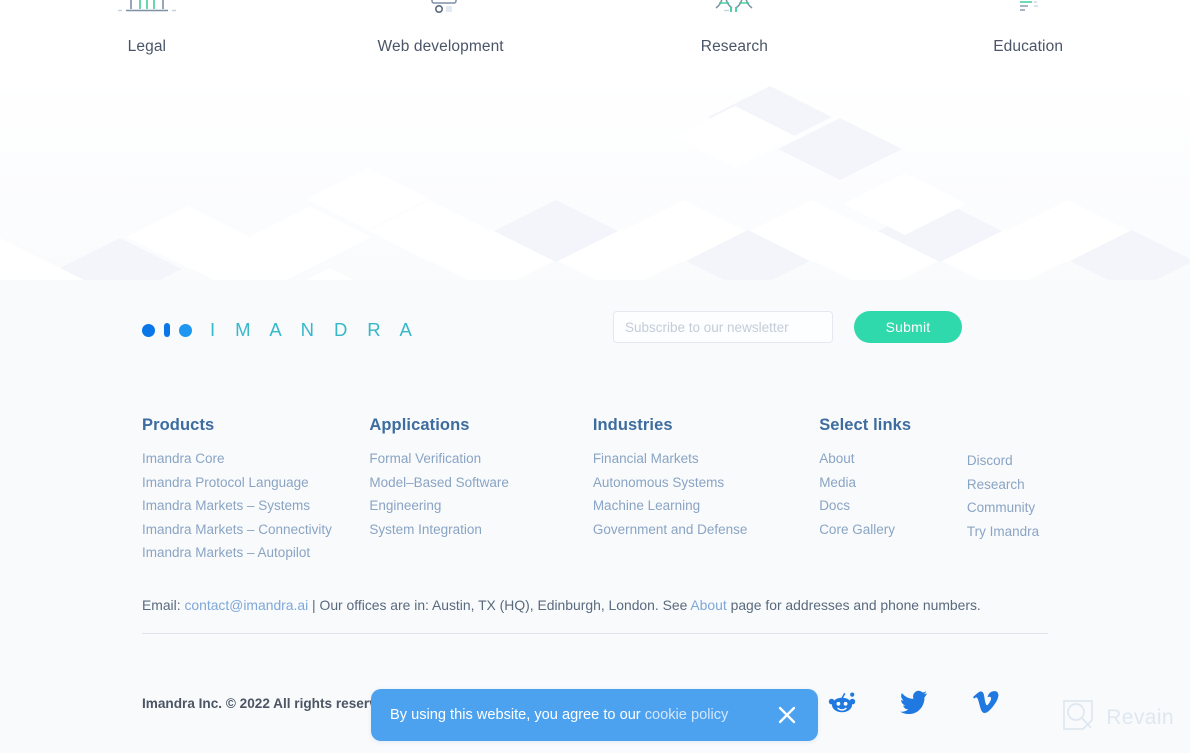 This screenshot has height=753, width=1190. I want to click on category-education: Education, so click(1028, 39).